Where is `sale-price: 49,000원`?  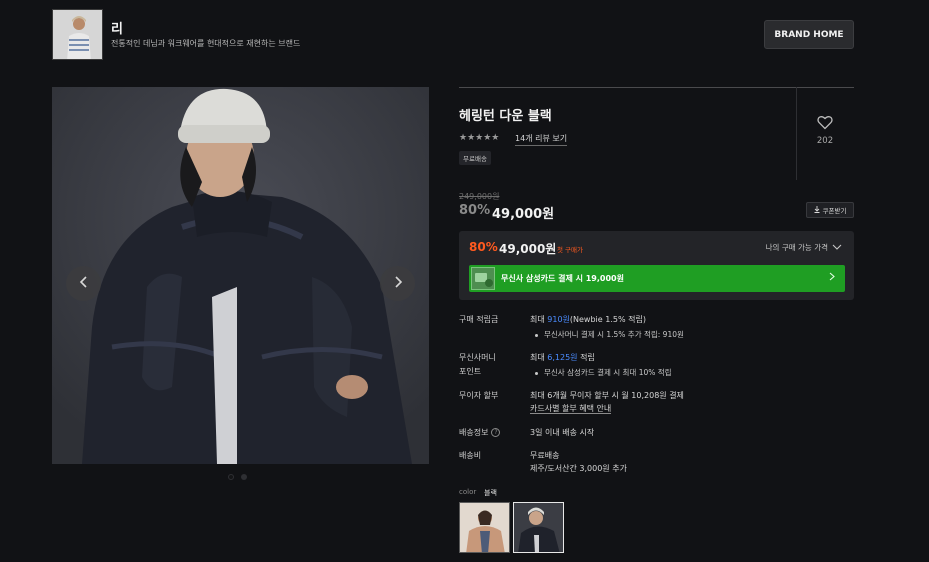 sale-price: 49,000원 is located at coordinates (523, 214).